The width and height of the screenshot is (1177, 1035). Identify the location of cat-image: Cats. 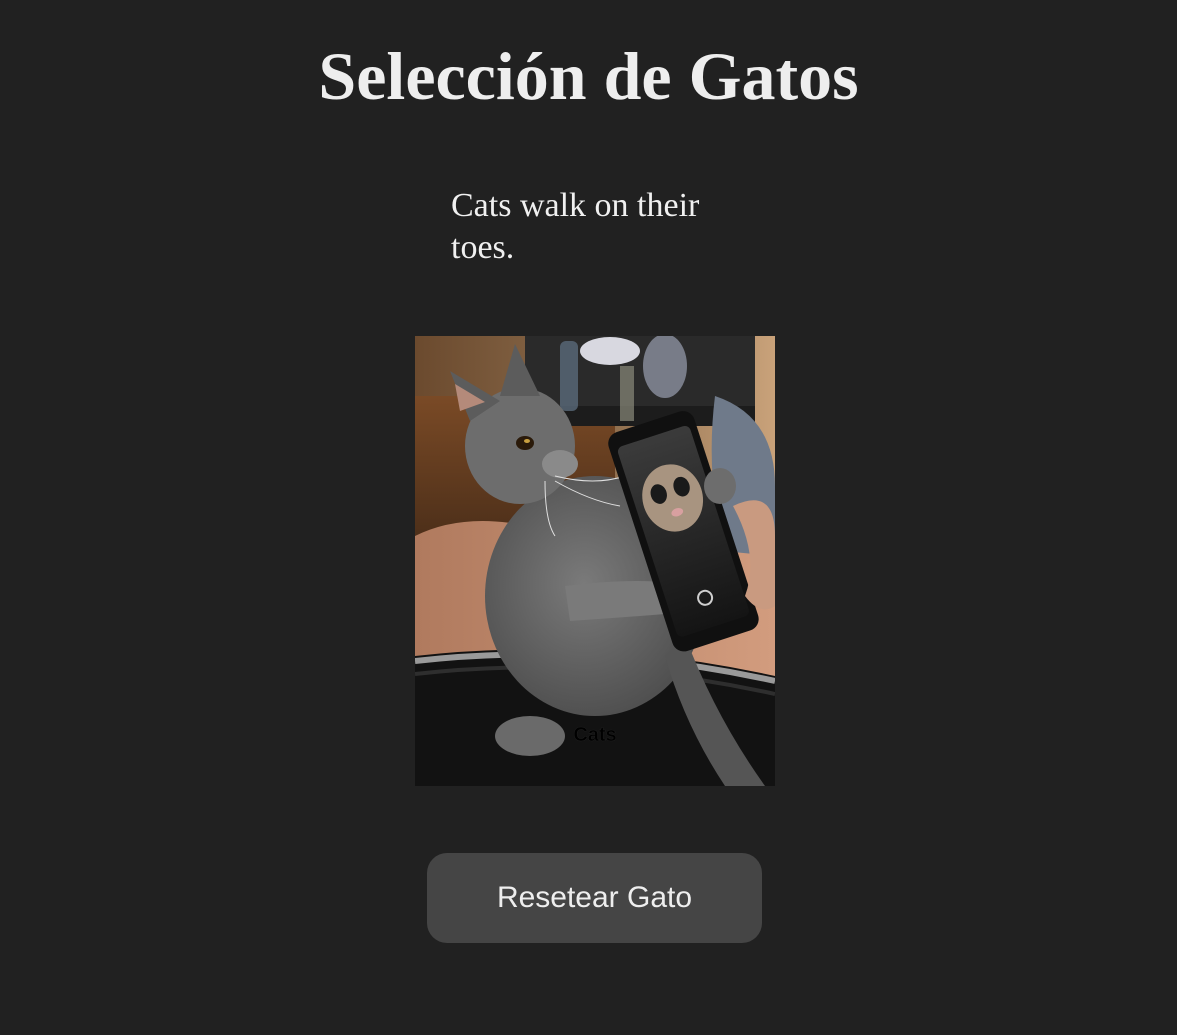
(595, 561).